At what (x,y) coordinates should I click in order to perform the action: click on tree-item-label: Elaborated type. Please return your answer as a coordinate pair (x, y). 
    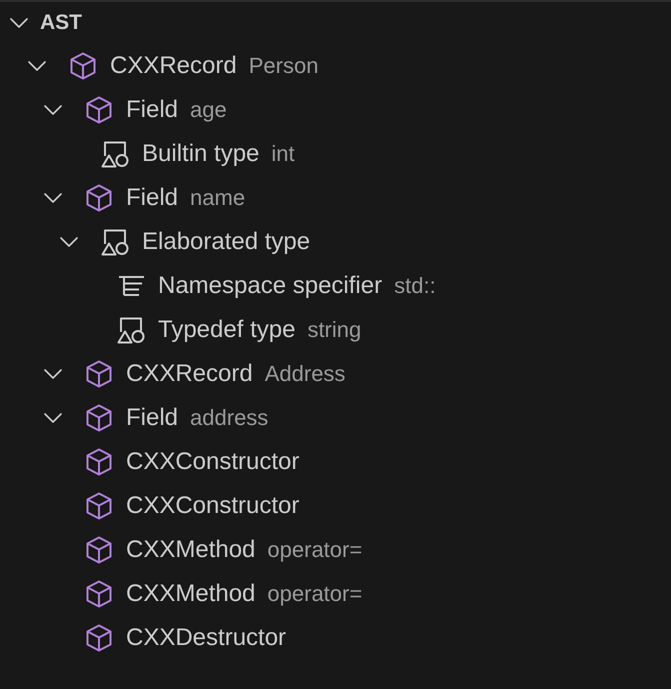
    Looking at the image, I should click on (226, 242).